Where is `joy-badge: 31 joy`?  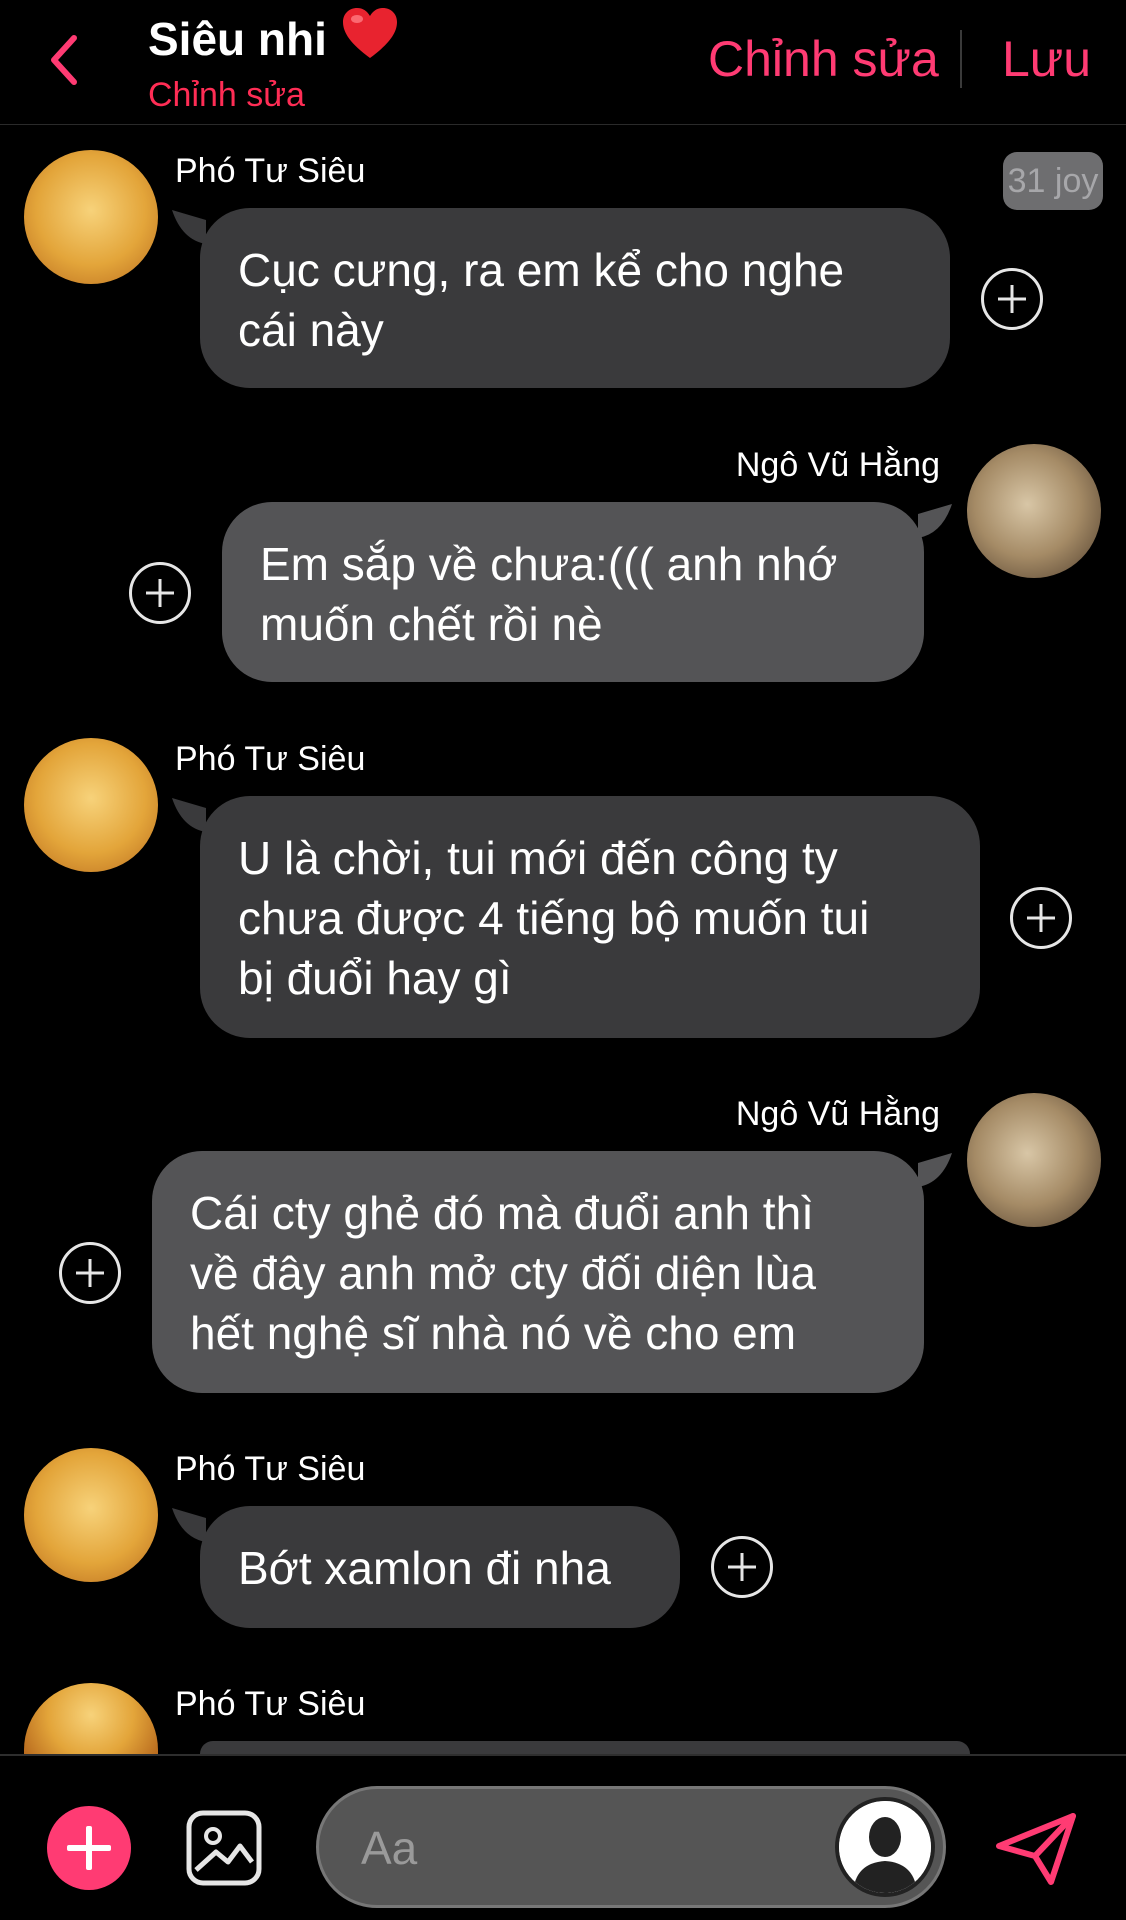 joy-badge: 31 joy is located at coordinates (1053, 181).